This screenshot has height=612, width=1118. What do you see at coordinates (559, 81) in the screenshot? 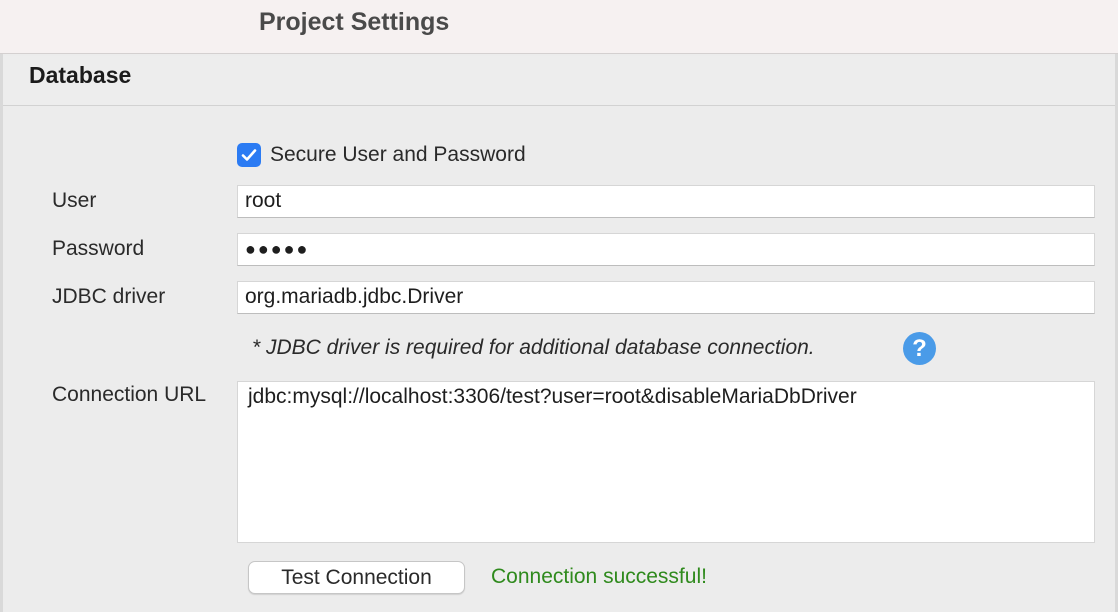
I see `section-header: Database` at bounding box center [559, 81].